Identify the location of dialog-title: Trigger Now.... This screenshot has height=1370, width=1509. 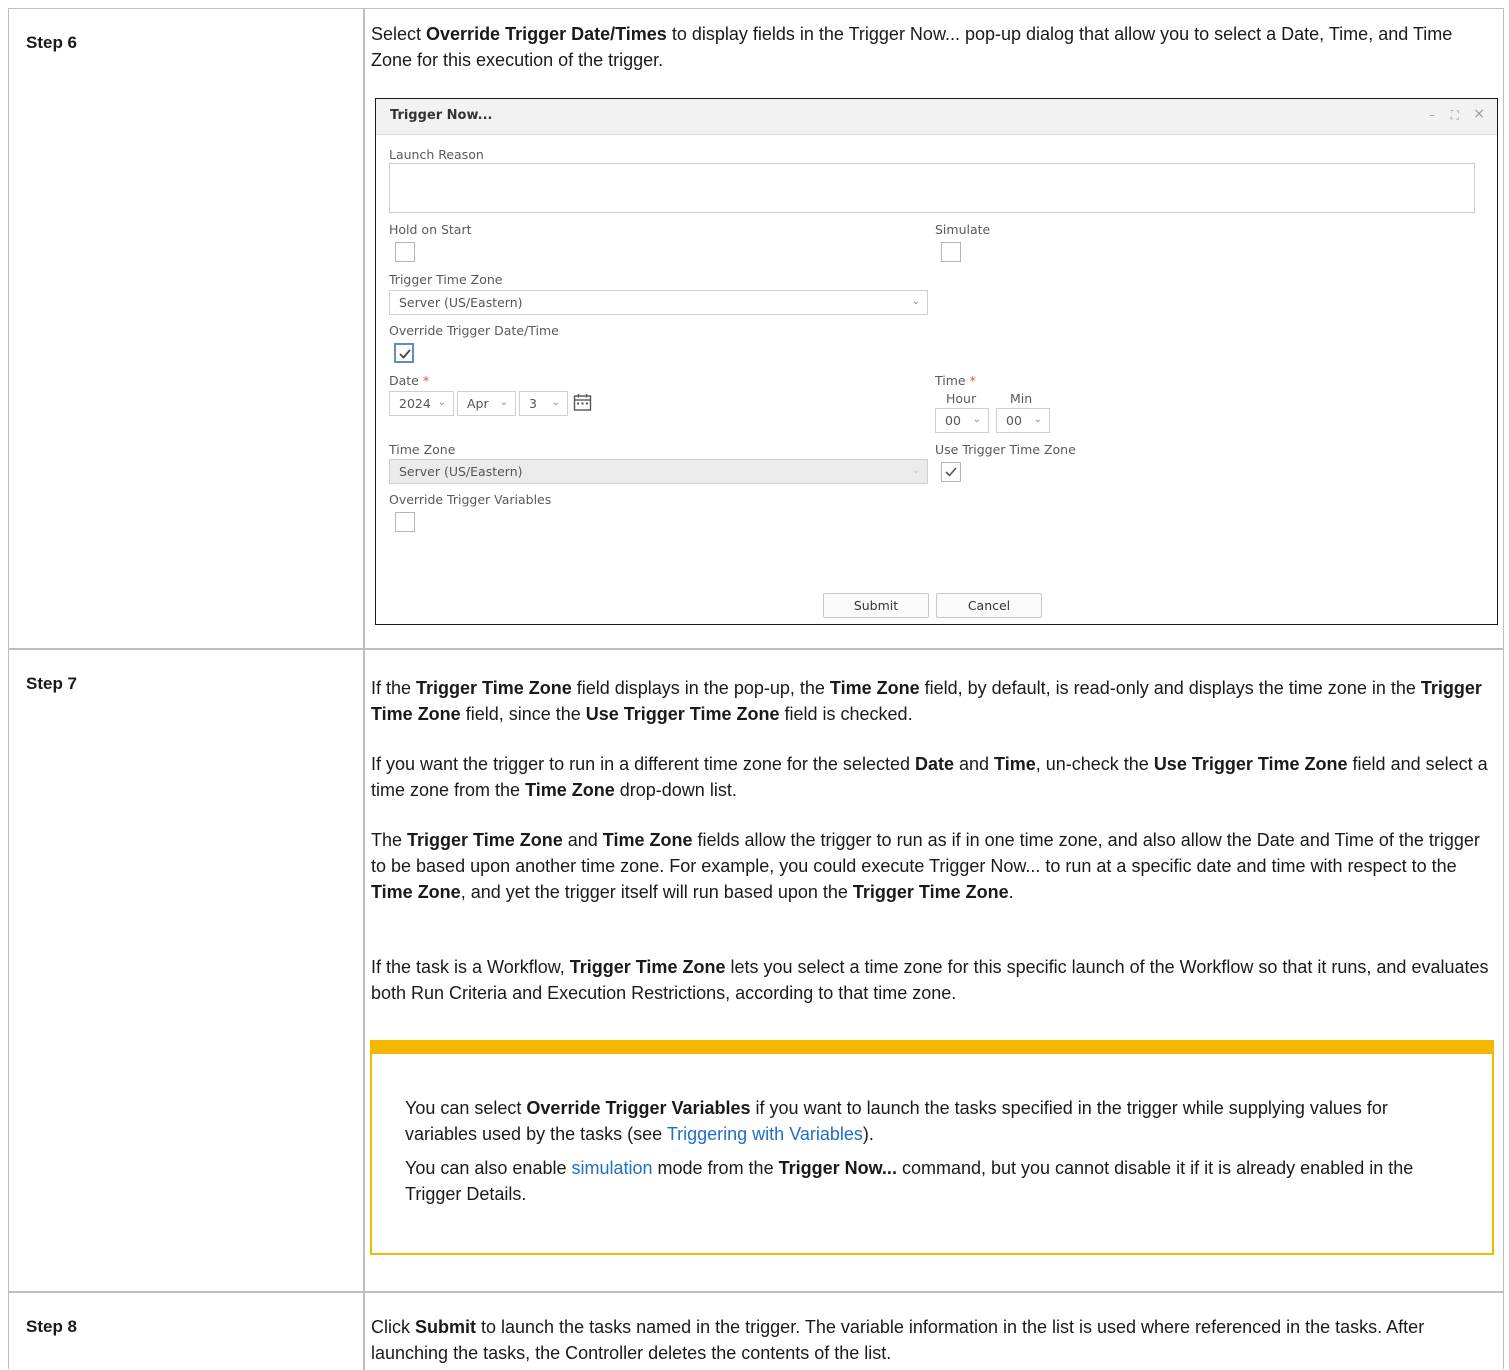
(441, 115).